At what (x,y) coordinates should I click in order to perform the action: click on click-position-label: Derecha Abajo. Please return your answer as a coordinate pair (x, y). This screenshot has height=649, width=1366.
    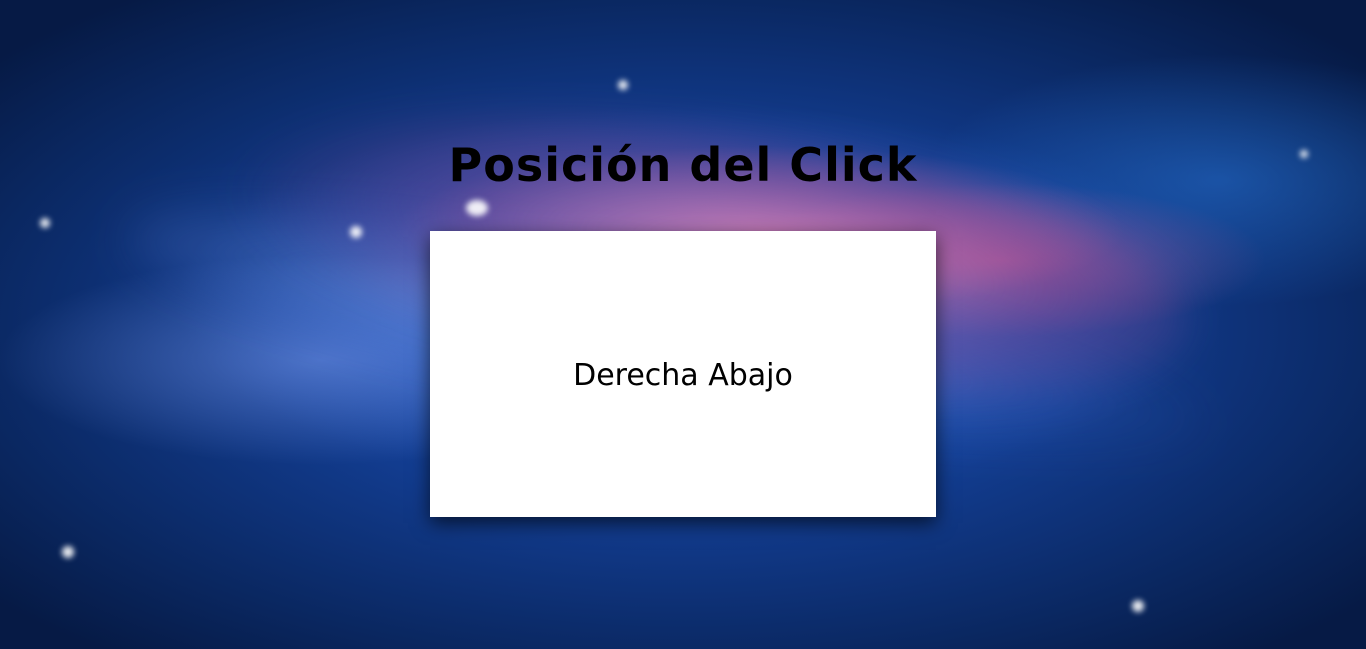
    Looking at the image, I should click on (683, 375).